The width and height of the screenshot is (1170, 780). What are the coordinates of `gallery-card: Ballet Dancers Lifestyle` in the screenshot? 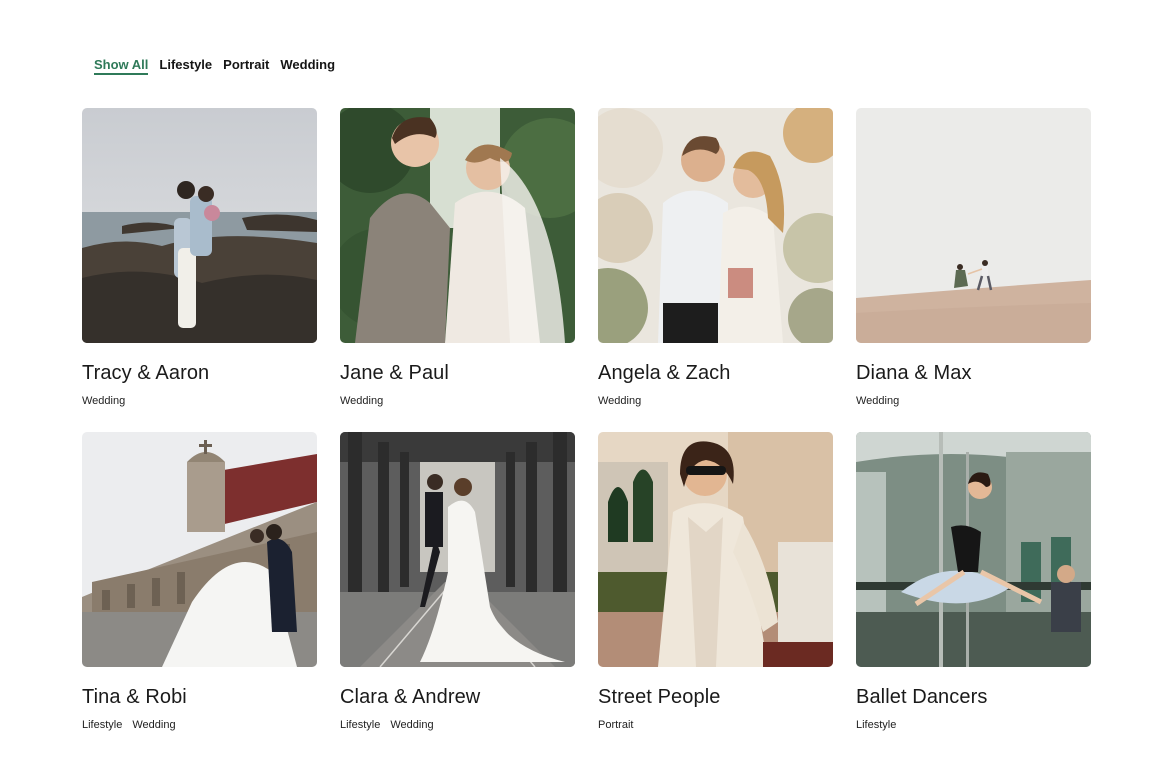 It's located at (973, 594).